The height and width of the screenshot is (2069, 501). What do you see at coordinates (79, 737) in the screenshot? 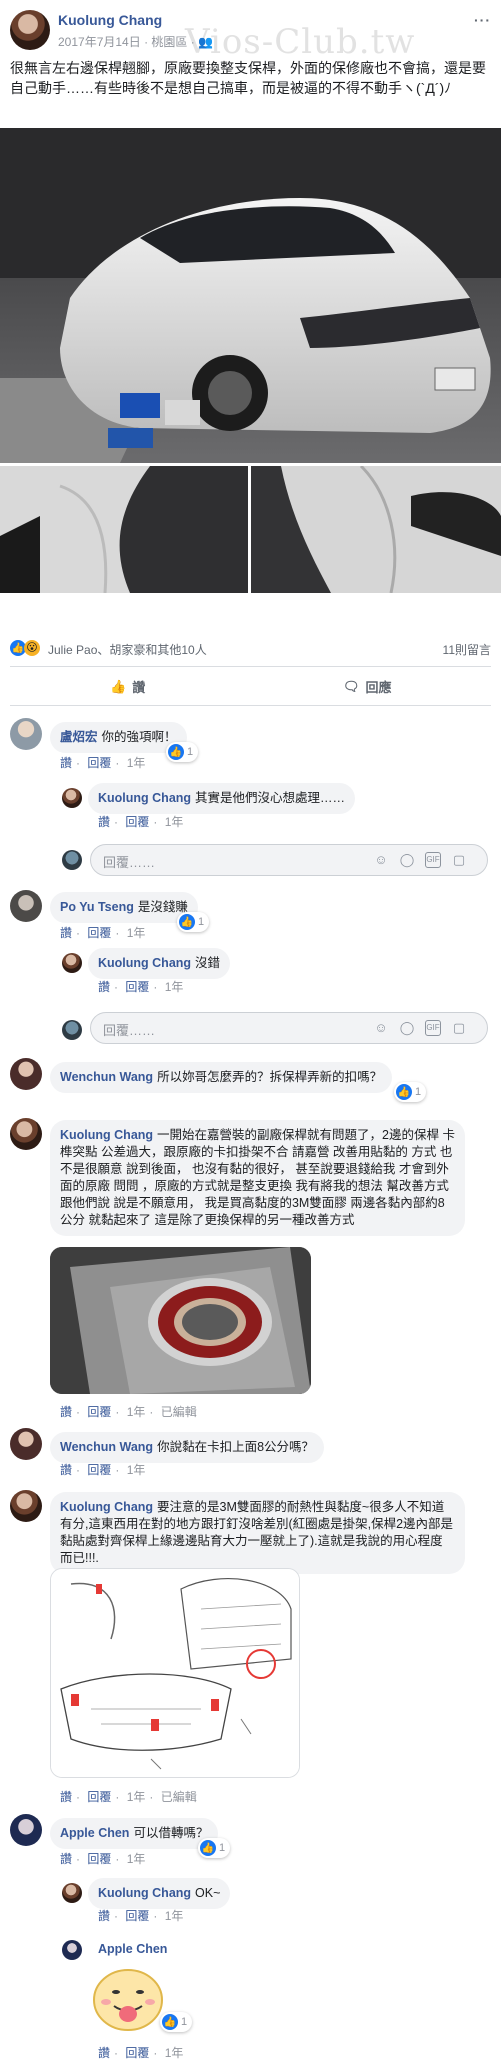
I see `comment-author: 盧炤宏` at bounding box center [79, 737].